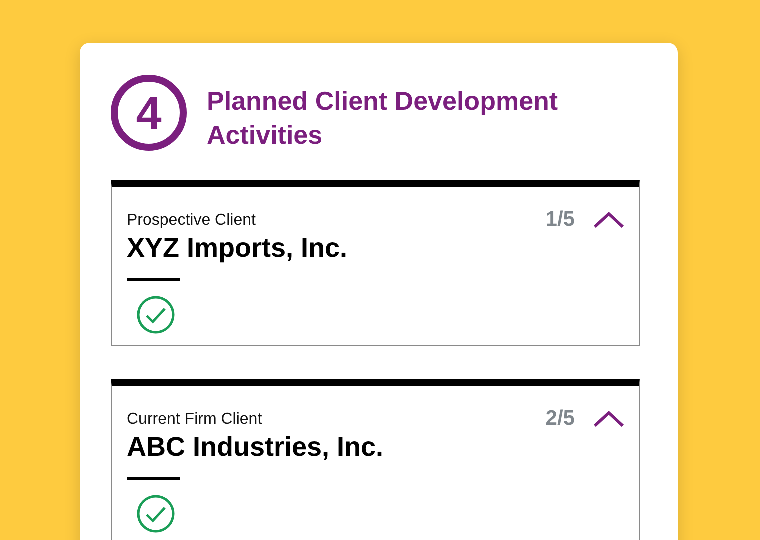 The height and width of the screenshot is (540, 760). I want to click on client-name: ABC Industries, Inc., so click(255, 447).